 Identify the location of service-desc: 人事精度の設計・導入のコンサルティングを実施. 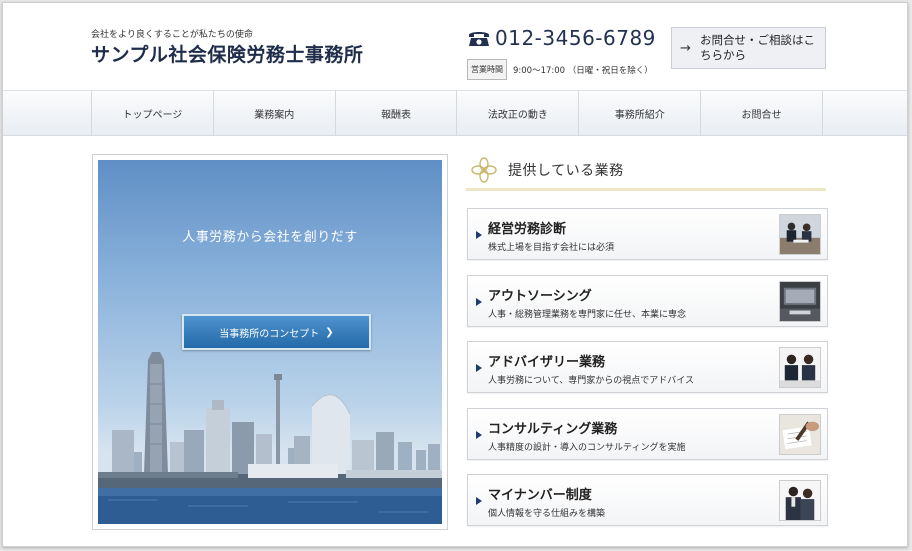
(587, 447).